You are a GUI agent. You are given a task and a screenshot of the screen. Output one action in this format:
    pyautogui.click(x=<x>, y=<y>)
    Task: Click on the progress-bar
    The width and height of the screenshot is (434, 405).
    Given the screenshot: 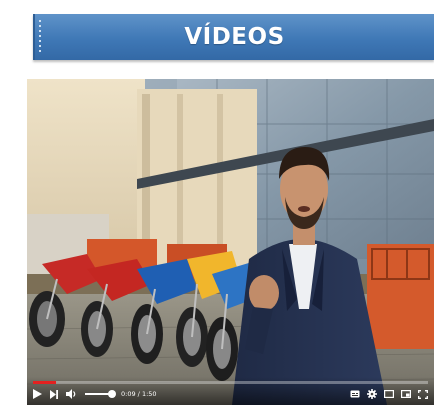 What is the action you would take?
    pyautogui.click(x=230, y=382)
    